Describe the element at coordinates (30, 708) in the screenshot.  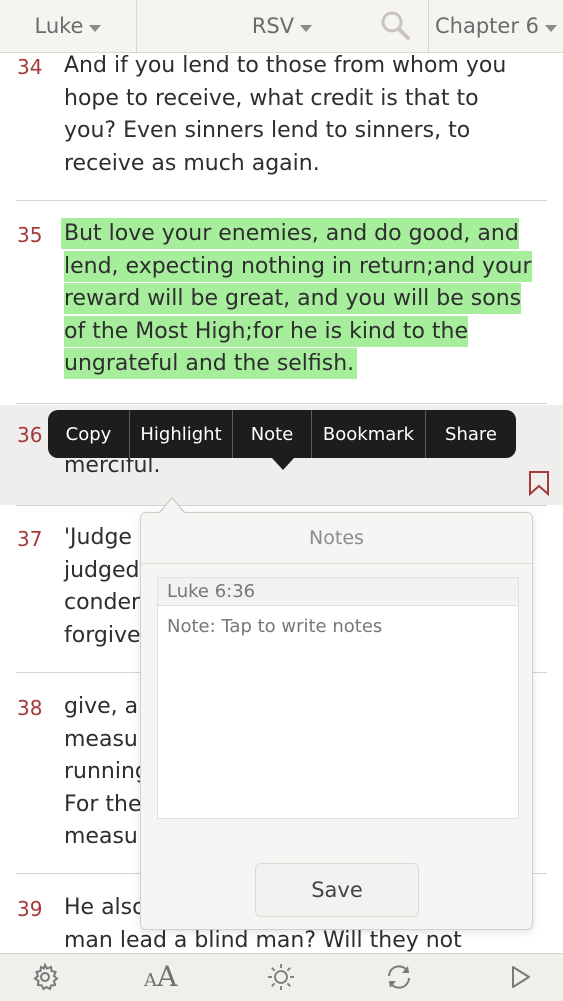
I see `verse-number: 38` at that location.